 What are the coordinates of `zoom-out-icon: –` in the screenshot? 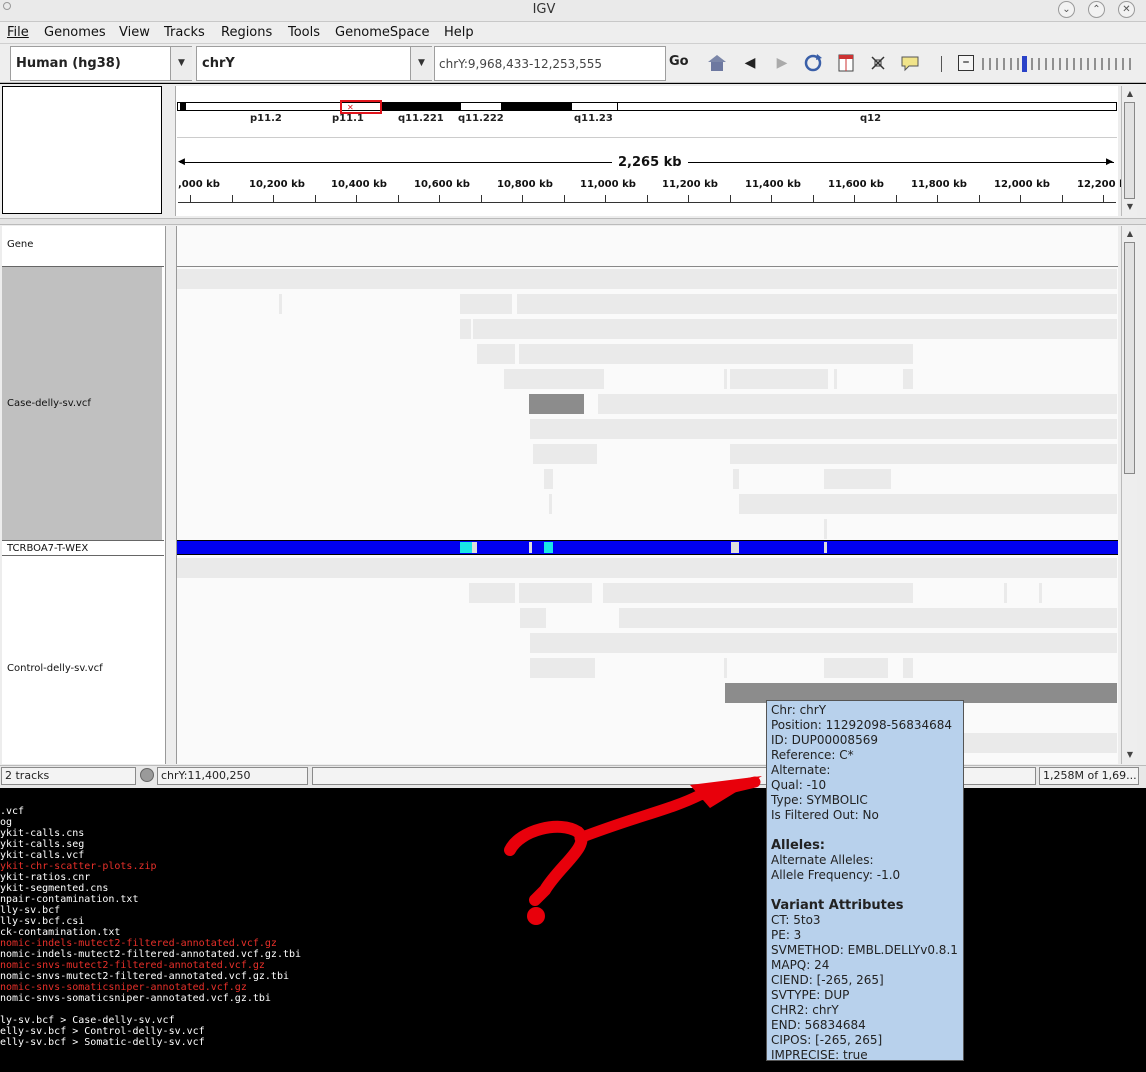 It's located at (966, 63).